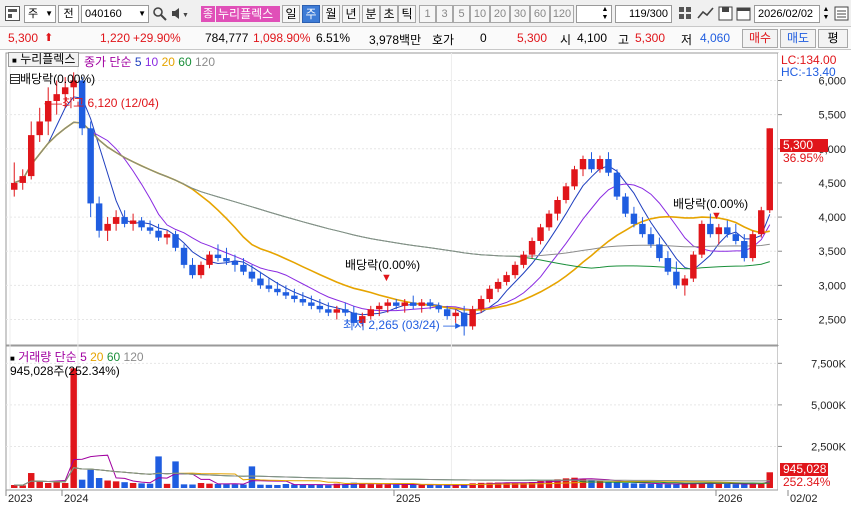 The height and width of the screenshot is (518, 851). Describe the element at coordinates (443, 40) in the screenshot. I see `hoga-label: 호가` at that location.